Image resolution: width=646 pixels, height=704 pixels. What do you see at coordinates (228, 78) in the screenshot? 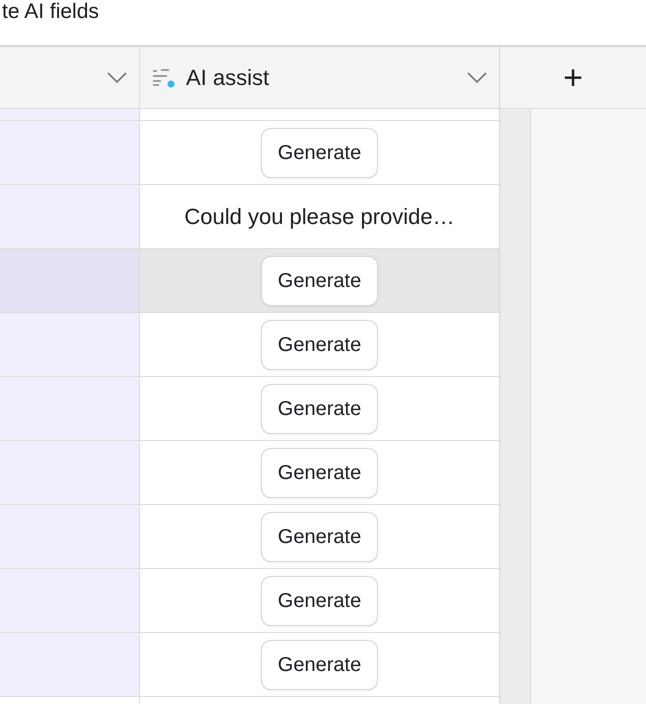
I see `column-title: AI assist` at bounding box center [228, 78].